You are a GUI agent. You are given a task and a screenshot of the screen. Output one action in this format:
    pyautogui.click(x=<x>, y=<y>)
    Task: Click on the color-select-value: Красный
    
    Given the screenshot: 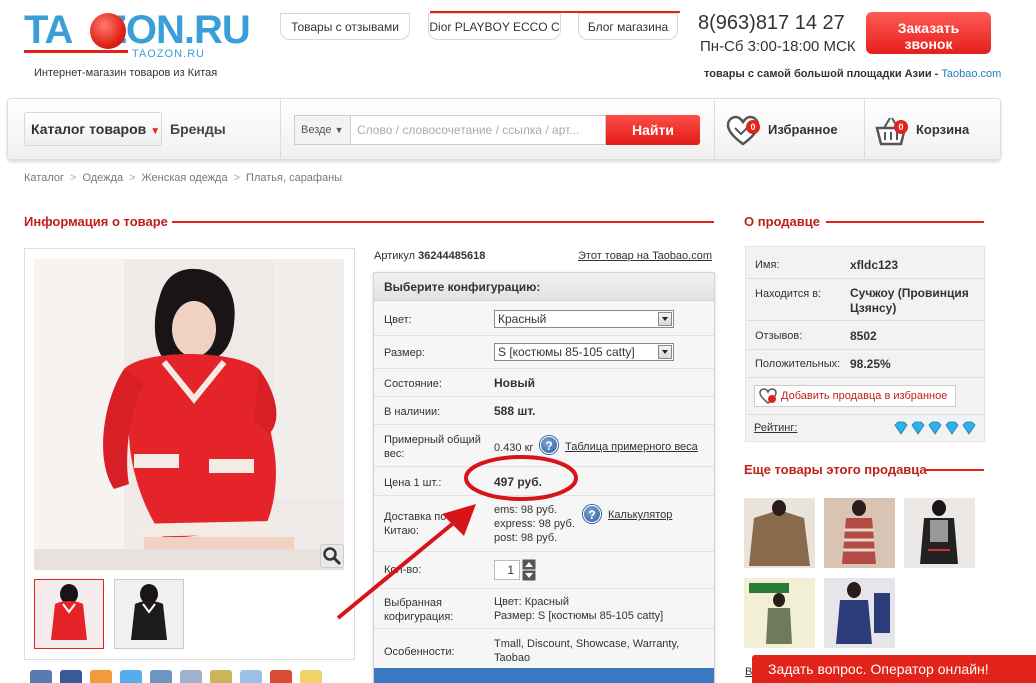 What is the action you would take?
    pyautogui.click(x=522, y=319)
    